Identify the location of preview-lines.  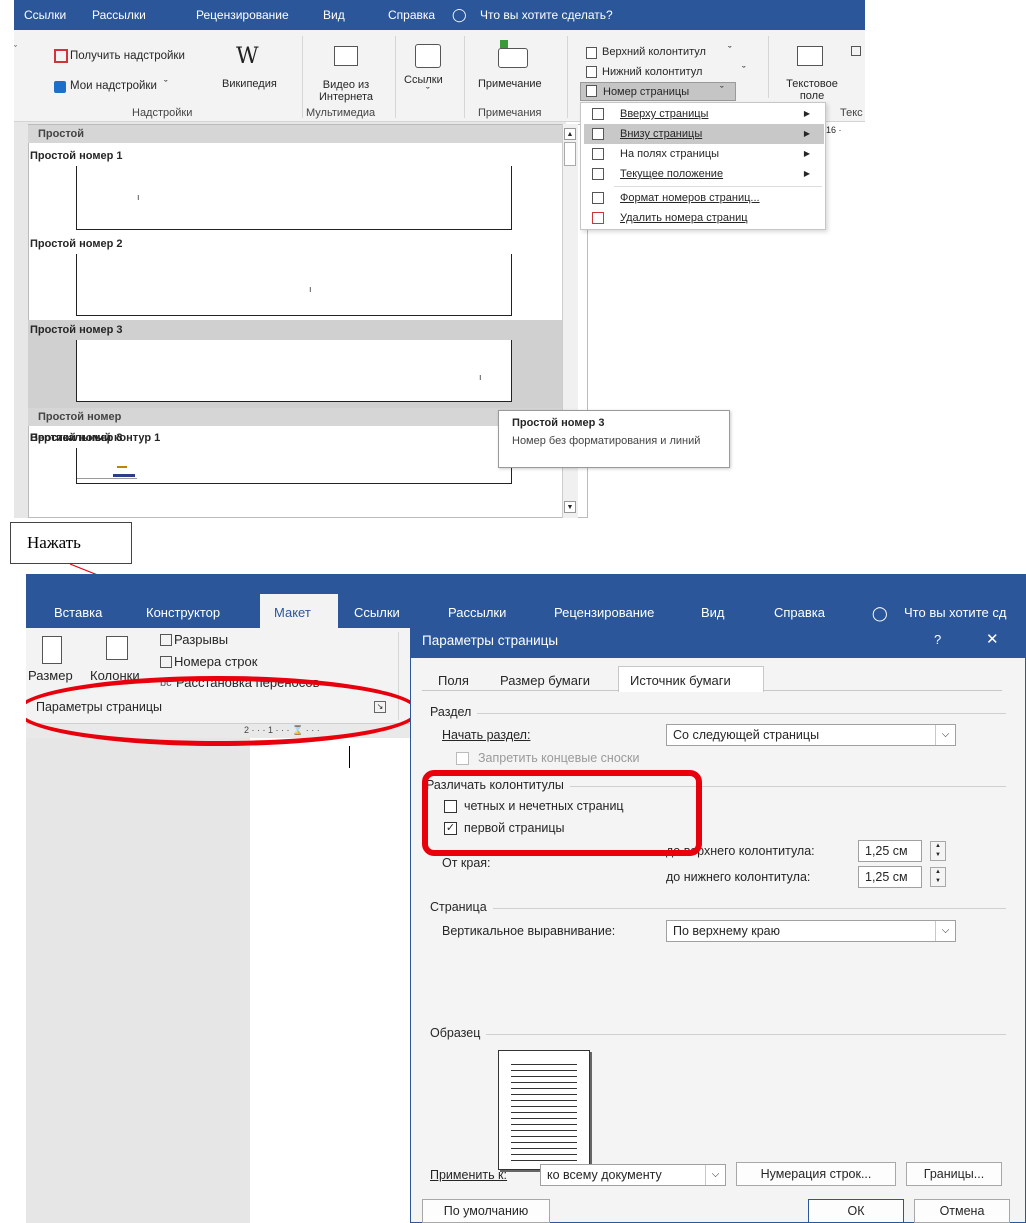
(544, 1111).